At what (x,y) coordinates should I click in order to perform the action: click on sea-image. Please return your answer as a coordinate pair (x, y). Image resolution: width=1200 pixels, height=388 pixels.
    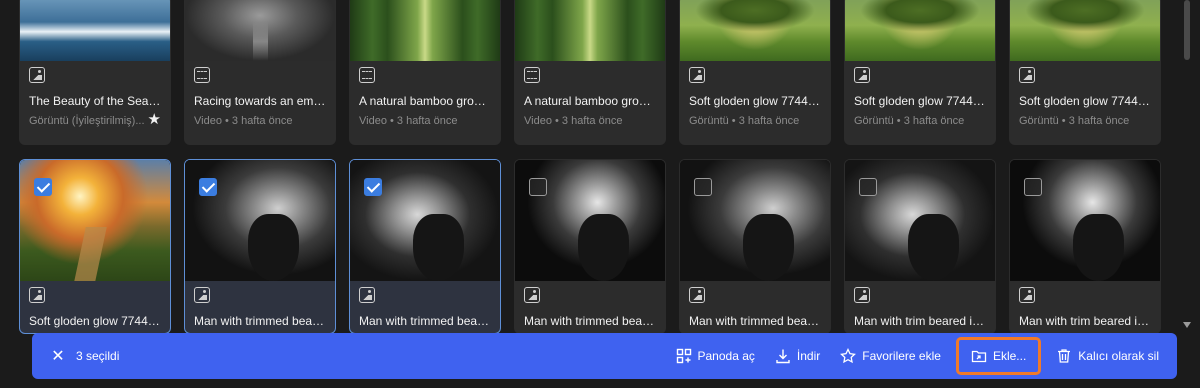
    Looking at the image, I should click on (95, 30).